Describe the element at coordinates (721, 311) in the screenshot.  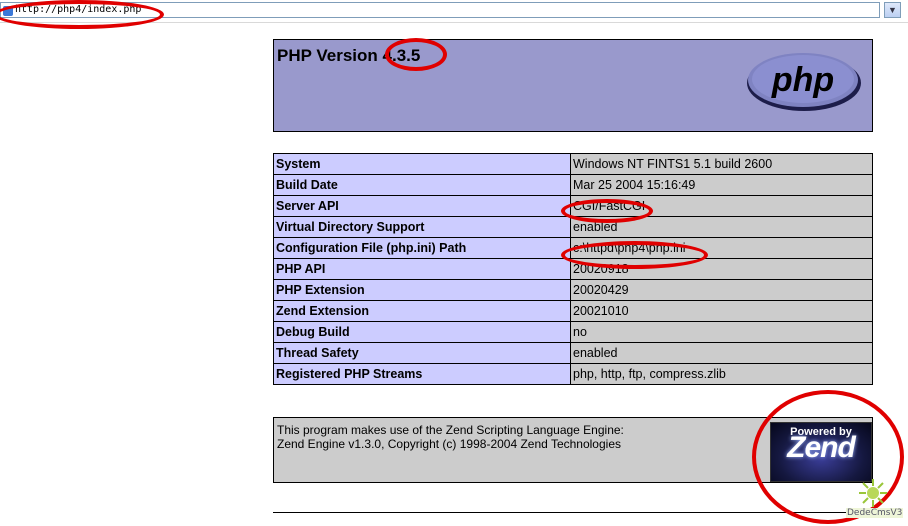
I see `info-value: 20021010` at that location.